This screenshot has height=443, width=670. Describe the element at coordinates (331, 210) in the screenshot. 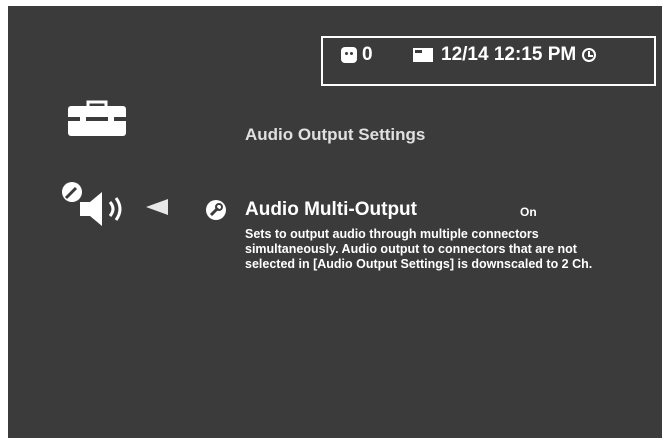

I see `setting-label: Audio Multi-Output` at that location.